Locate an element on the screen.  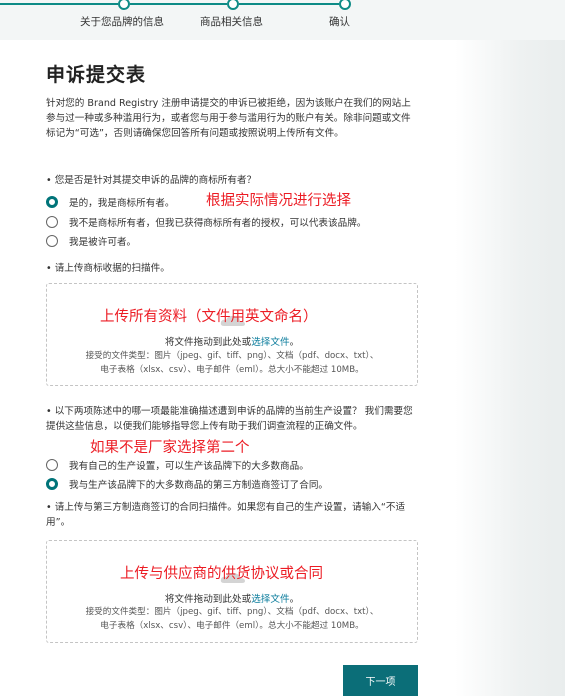
radio-label: 我有自己的生产设置，可以生产该品牌下的大多数商品。 is located at coordinates (189, 466).